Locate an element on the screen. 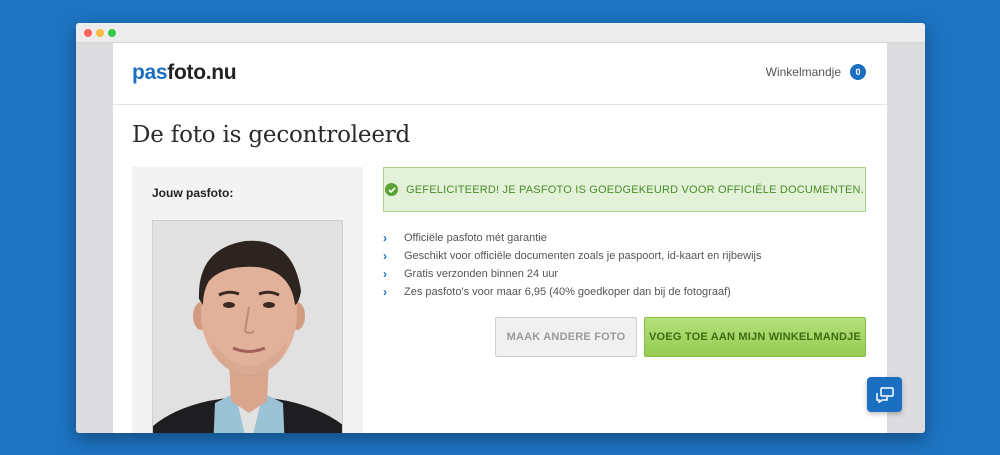 This screenshot has width=1000, height=455. feature-item: › Officiële pasfoto mét garantie is located at coordinates (572, 238).